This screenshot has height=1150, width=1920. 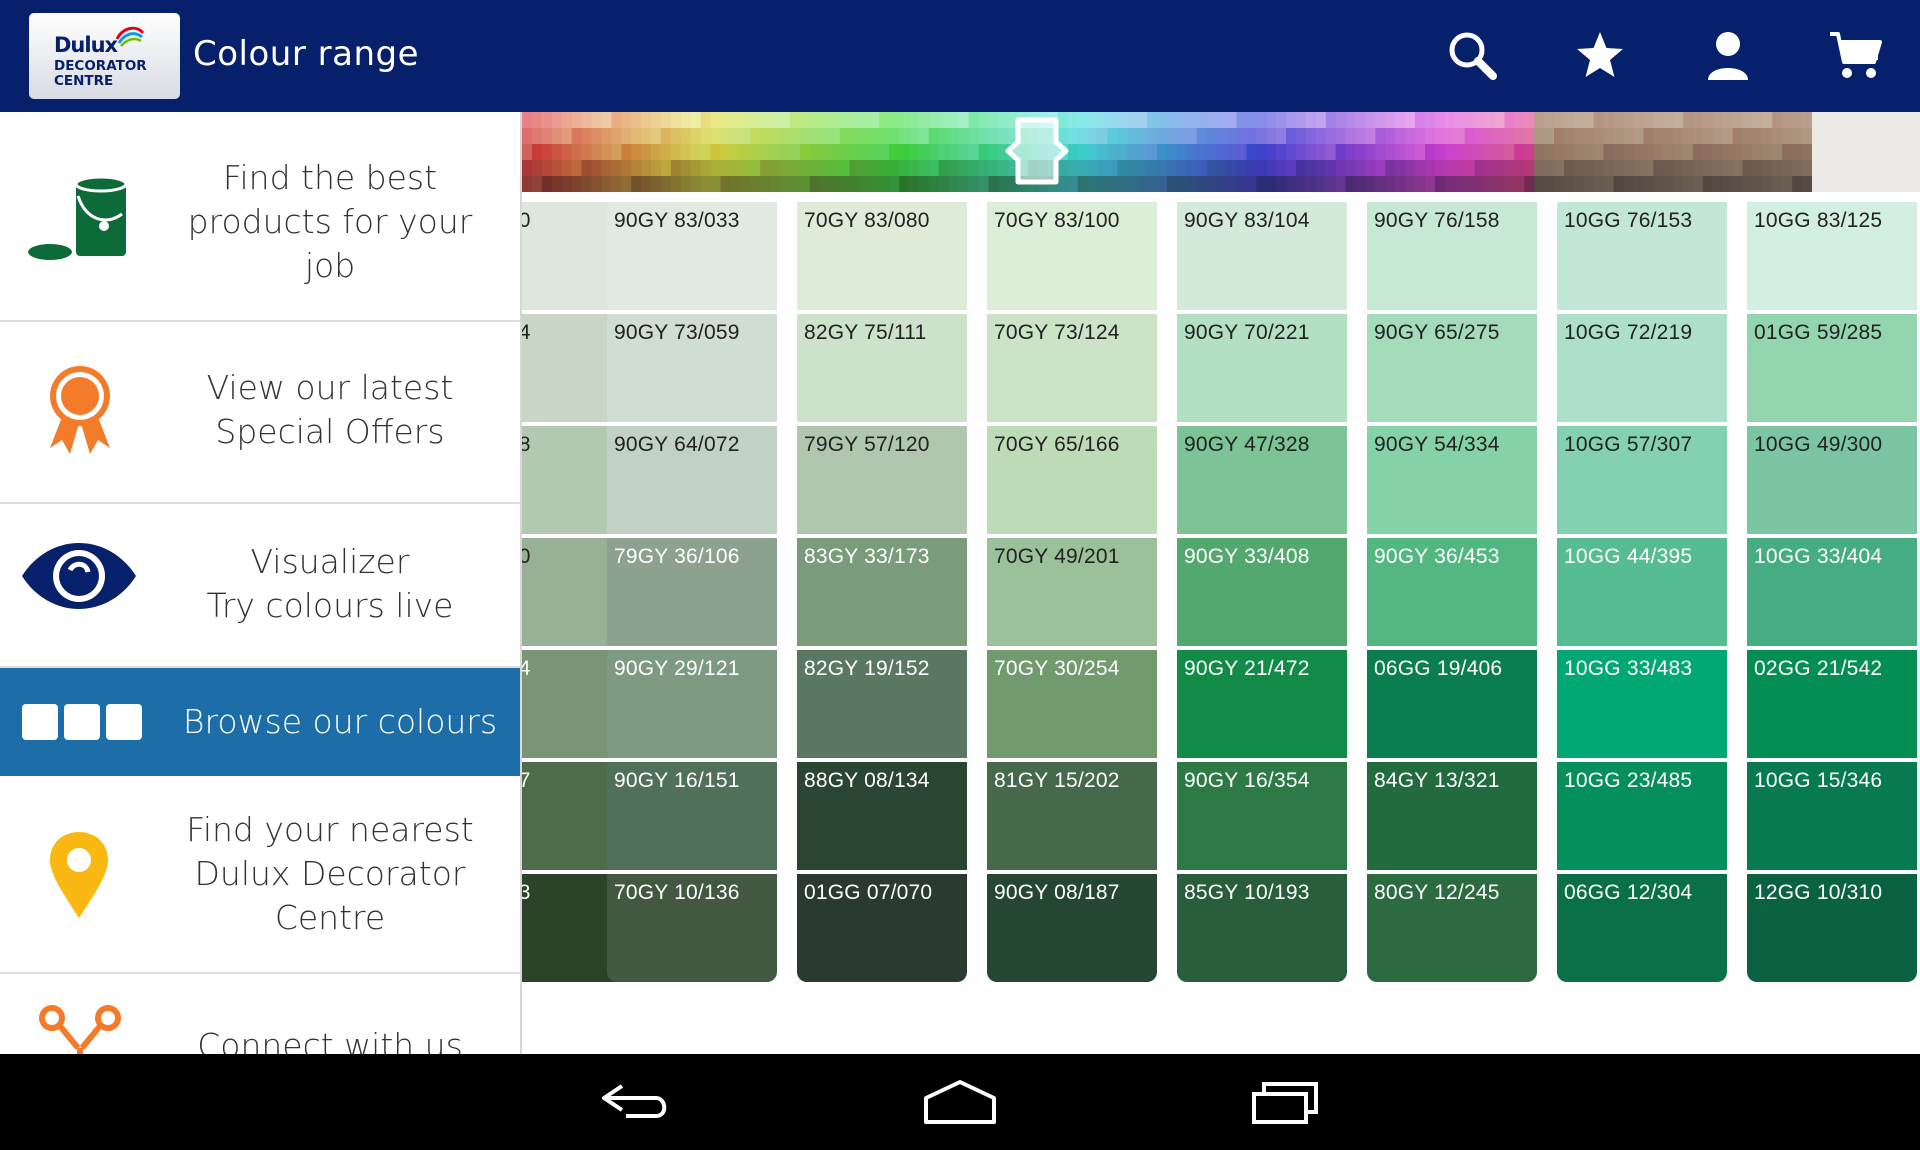 I want to click on colour-swatch: 90GY 65/275, so click(x=1452, y=368).